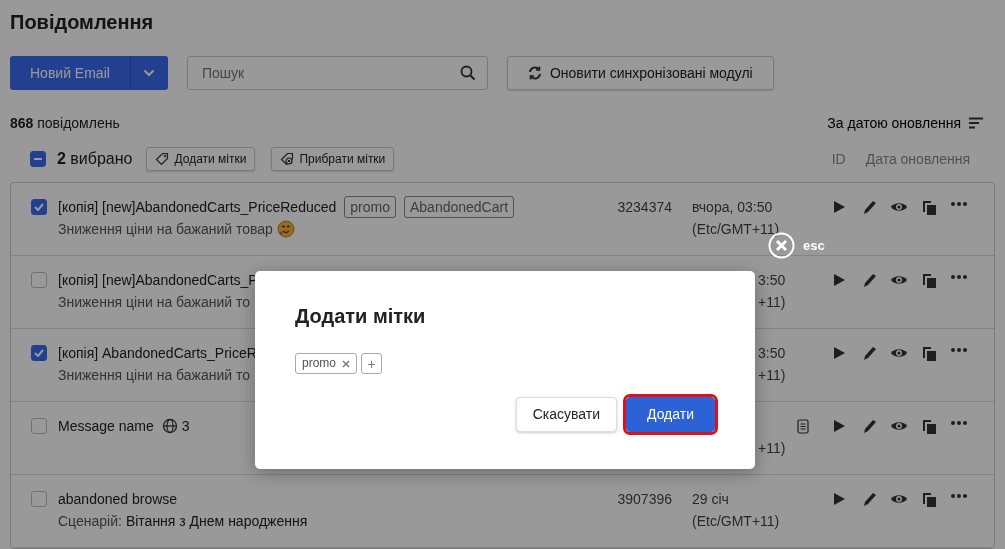 The image size is (1005, 549). I want to click on remove-tags-button: Прибрати мітки, so click(333, 159).